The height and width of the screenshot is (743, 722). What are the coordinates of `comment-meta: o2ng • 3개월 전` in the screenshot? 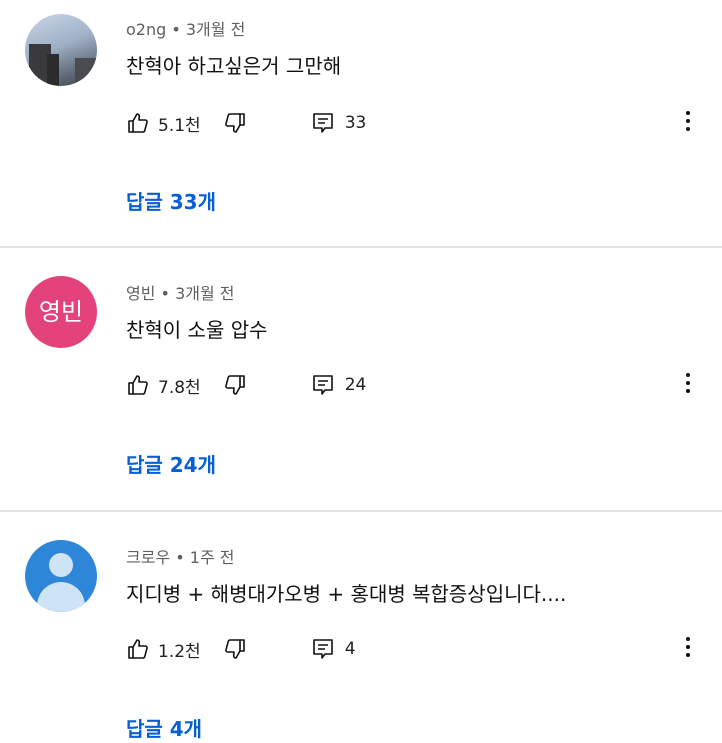 It's located at (185, 28).